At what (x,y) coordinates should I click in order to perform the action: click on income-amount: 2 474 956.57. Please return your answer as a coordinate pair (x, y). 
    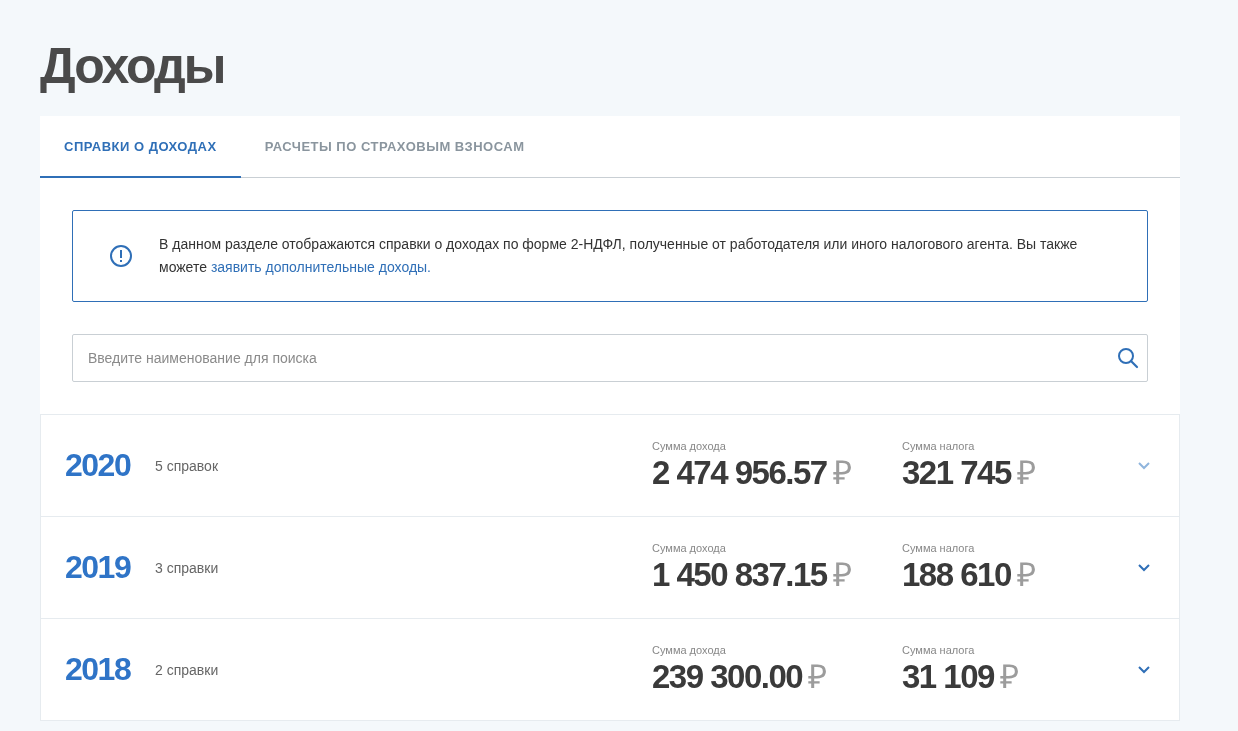
    Looking at the image, I should click on (739, 472).